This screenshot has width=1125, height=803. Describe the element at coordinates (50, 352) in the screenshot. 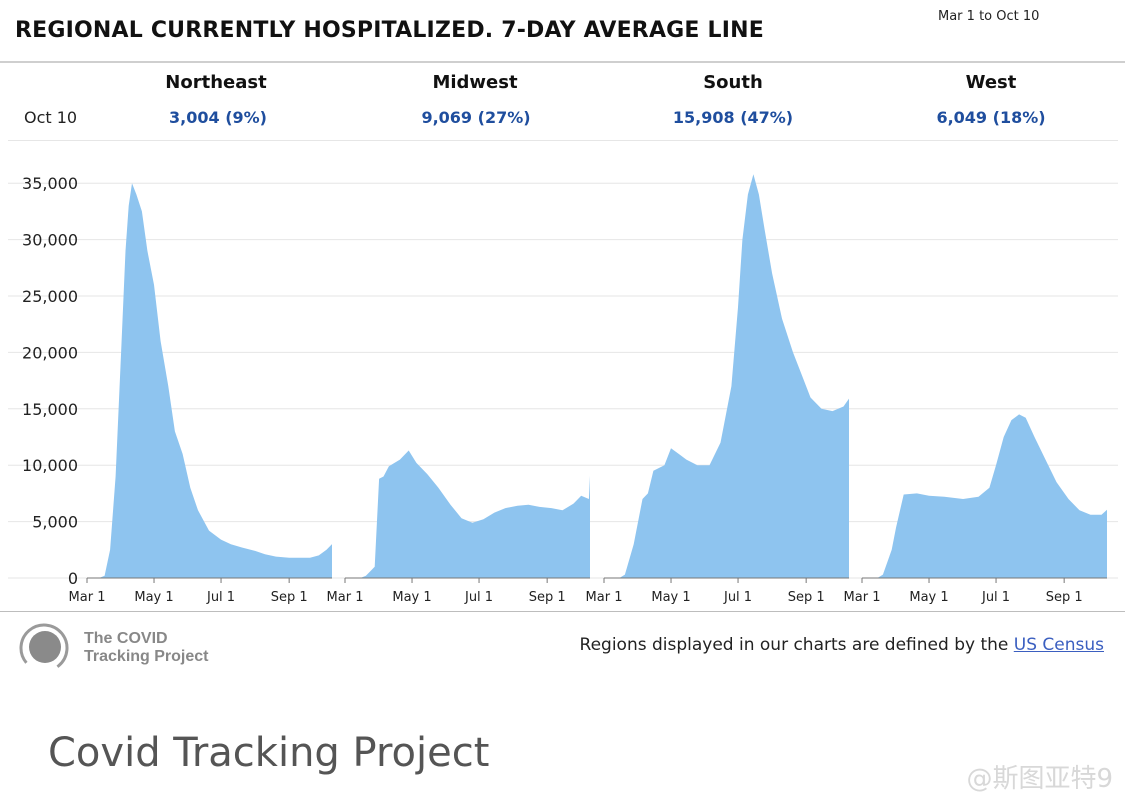

I see `y-tick-label: 20,000` at that location.